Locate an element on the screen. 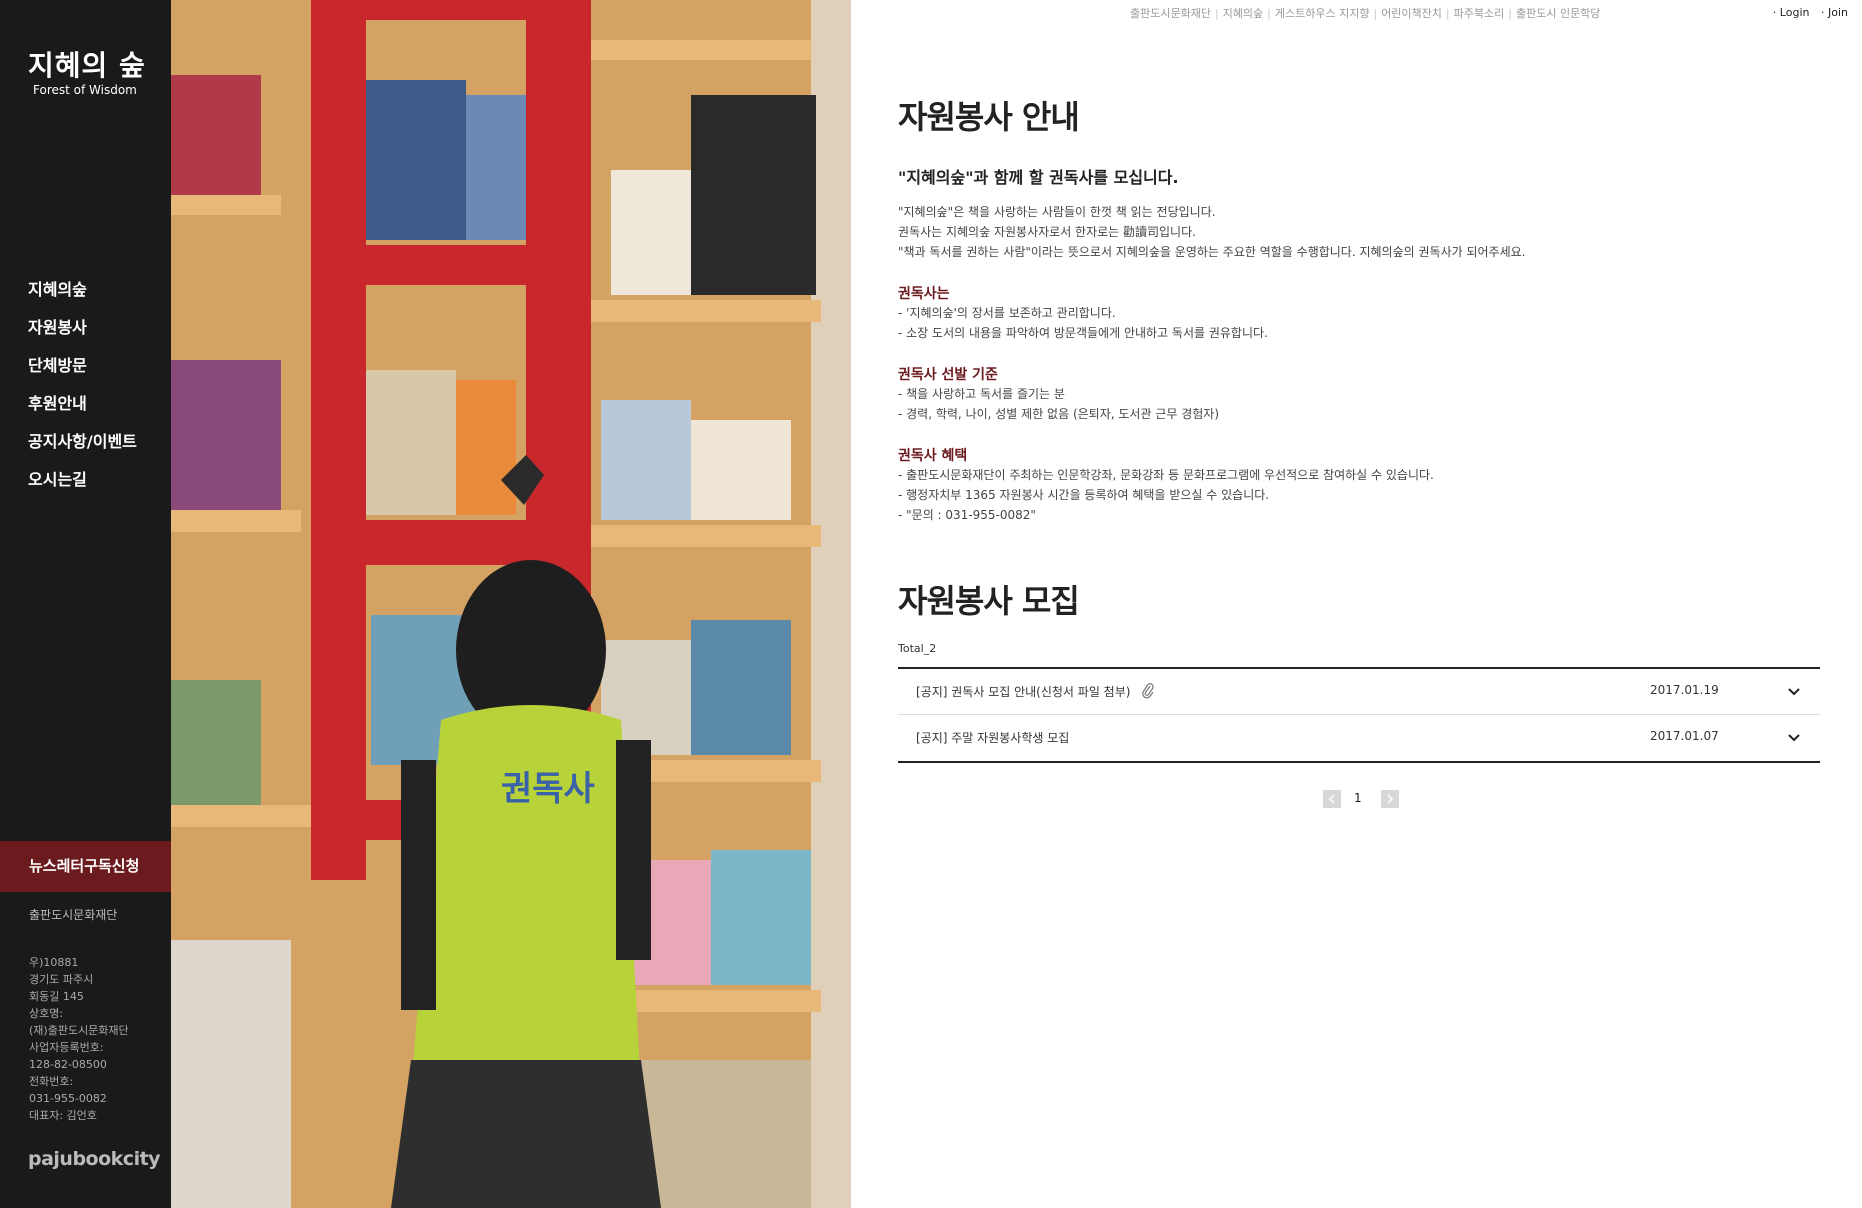 The height and width of the screenshot is (1208, 1862). post-title: [공지] 권독사 모집 안내(신청서 파일 첨부) is located at coordinates (1035, 692).